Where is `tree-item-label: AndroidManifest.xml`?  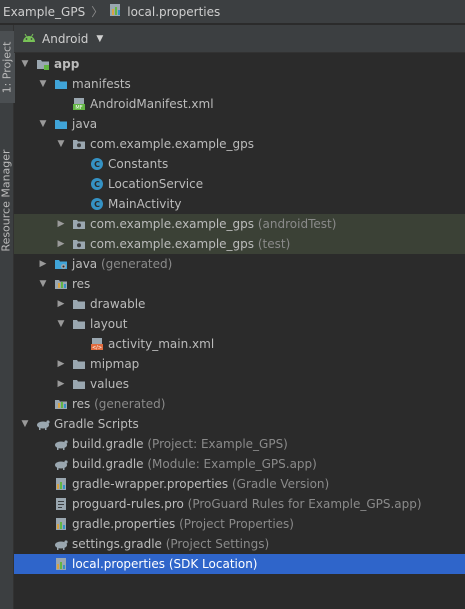 tree-item-label: AndroidManifest.xml is located at coordinates (152, 104).